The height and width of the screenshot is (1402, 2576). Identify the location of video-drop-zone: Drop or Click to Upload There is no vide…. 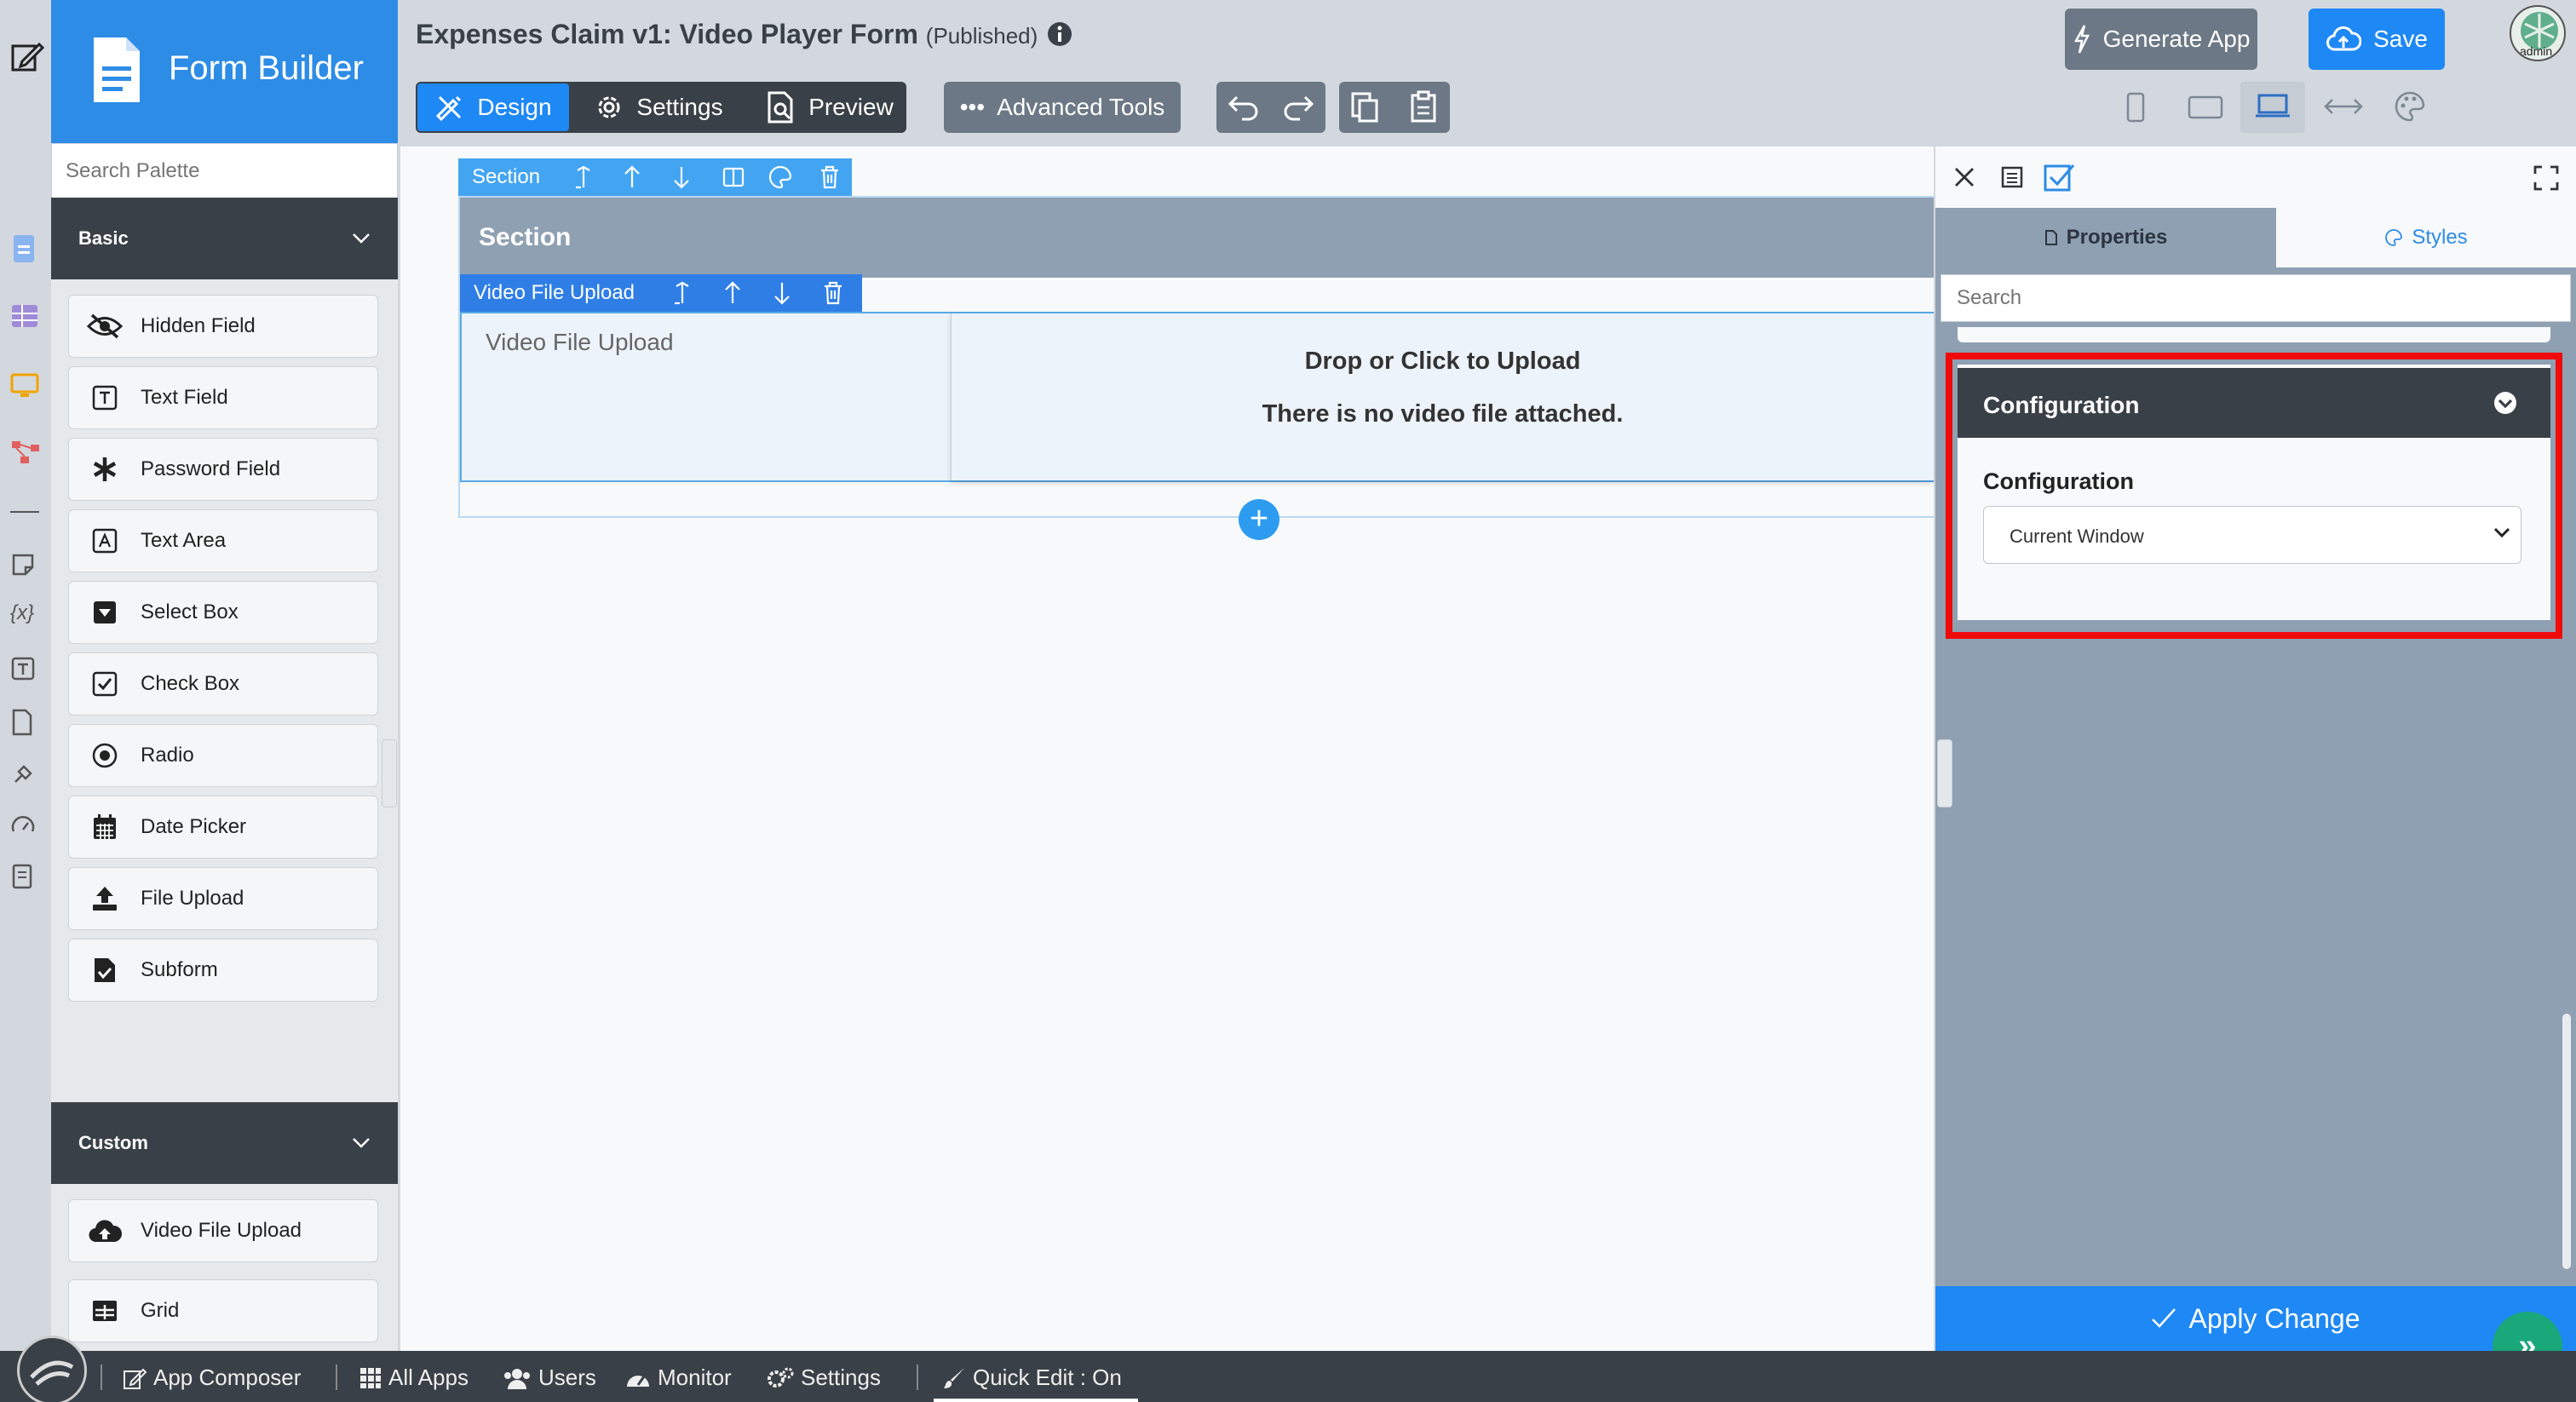
(1443, 396).